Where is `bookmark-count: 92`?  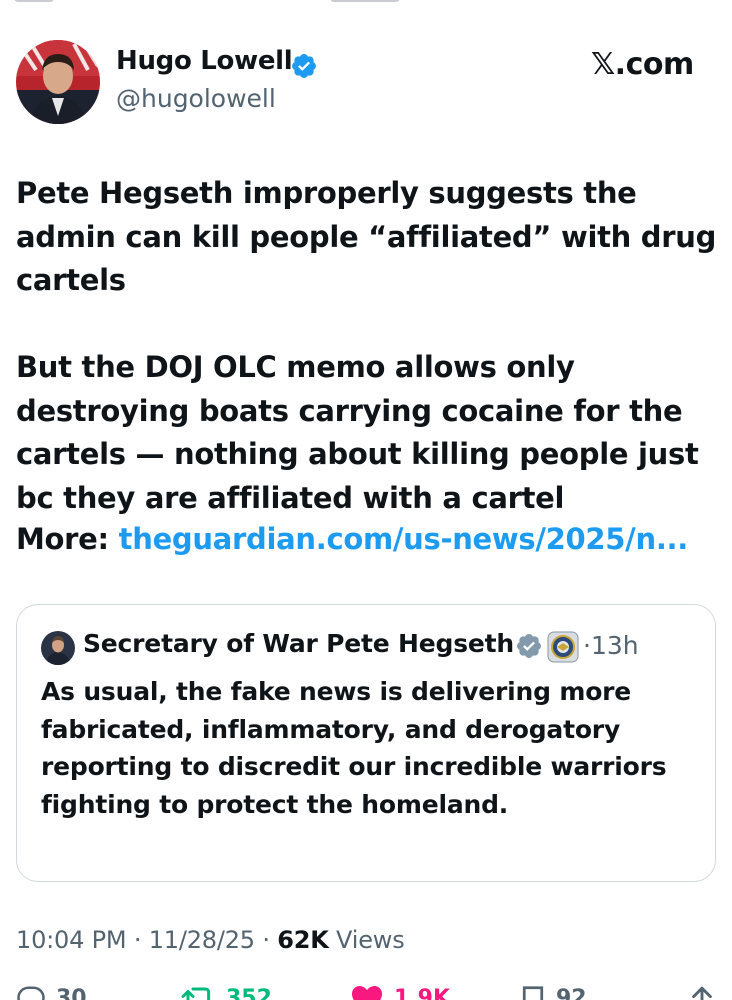
bookmark-count: 92 is located at coordinates (571, 993).